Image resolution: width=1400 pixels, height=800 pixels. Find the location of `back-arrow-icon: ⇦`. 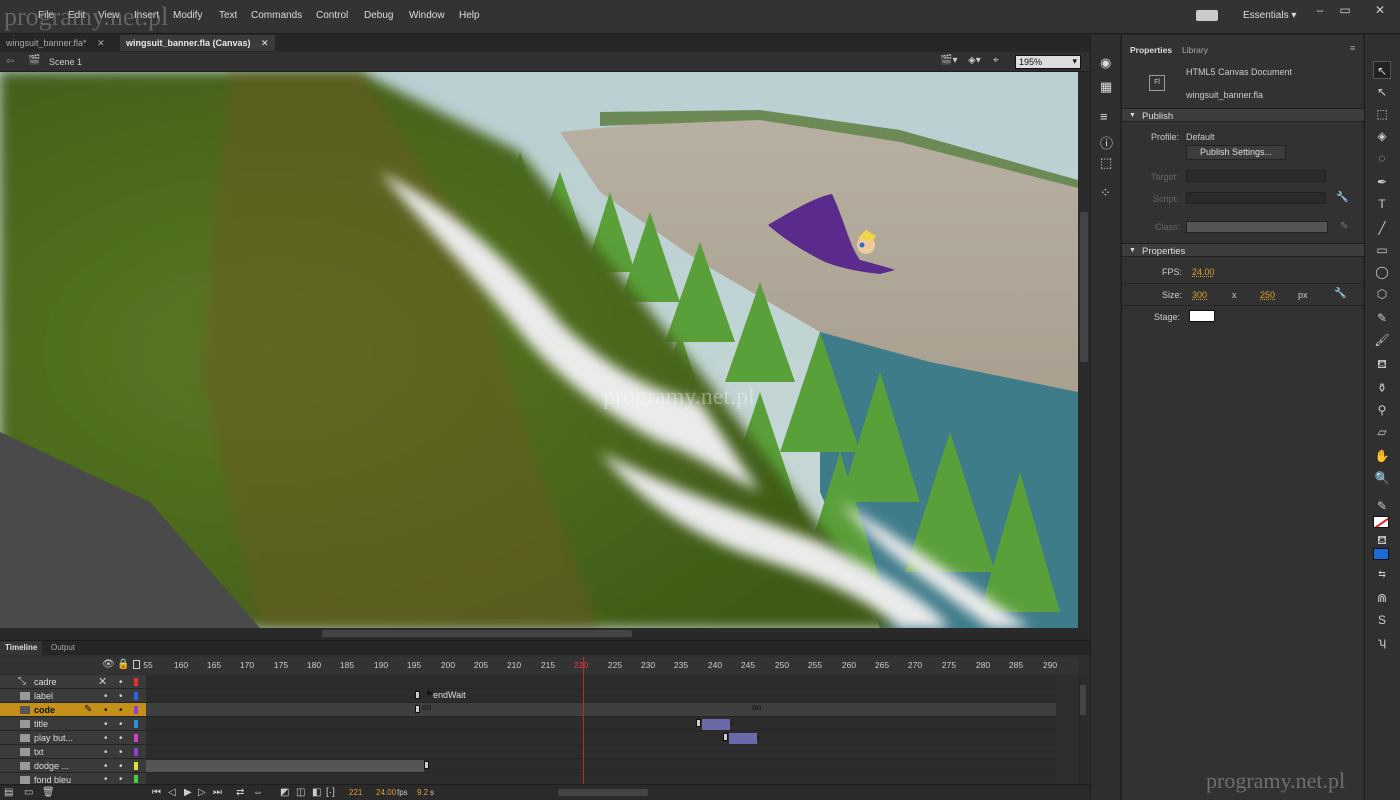

back-arrow-icon: ⇦ is located at coordinates (10, 61).